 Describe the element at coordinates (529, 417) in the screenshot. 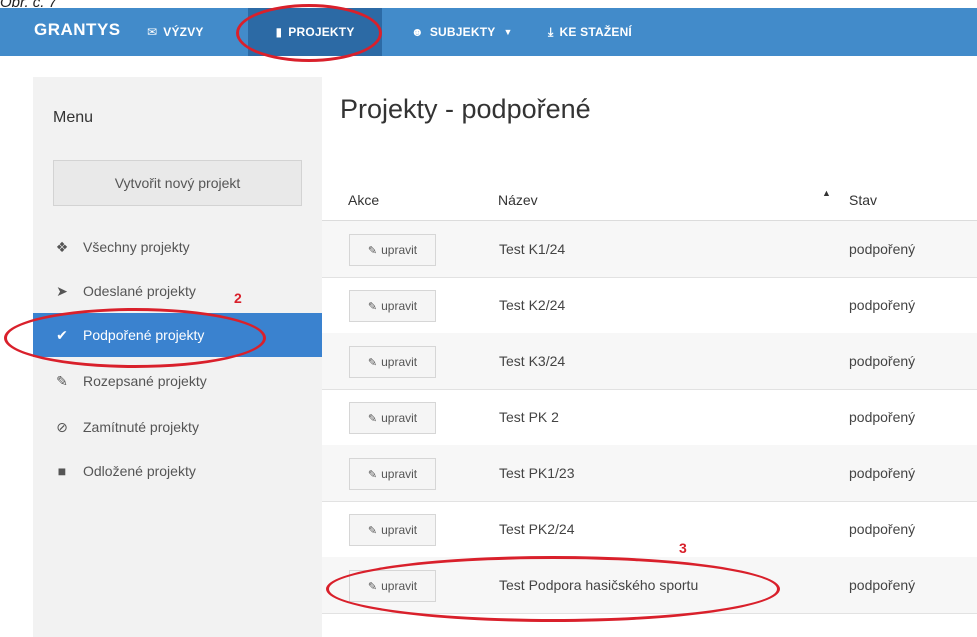

I see `project-name: Test PK 2` at that location.